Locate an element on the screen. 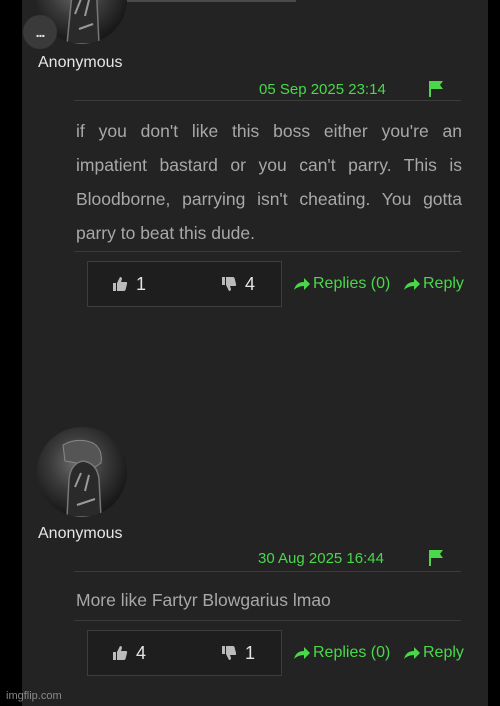 This screenshot has height=706, width=500. comment-body: More like Fartyr Blowgarius lmao is located at coordinates (203, 600).